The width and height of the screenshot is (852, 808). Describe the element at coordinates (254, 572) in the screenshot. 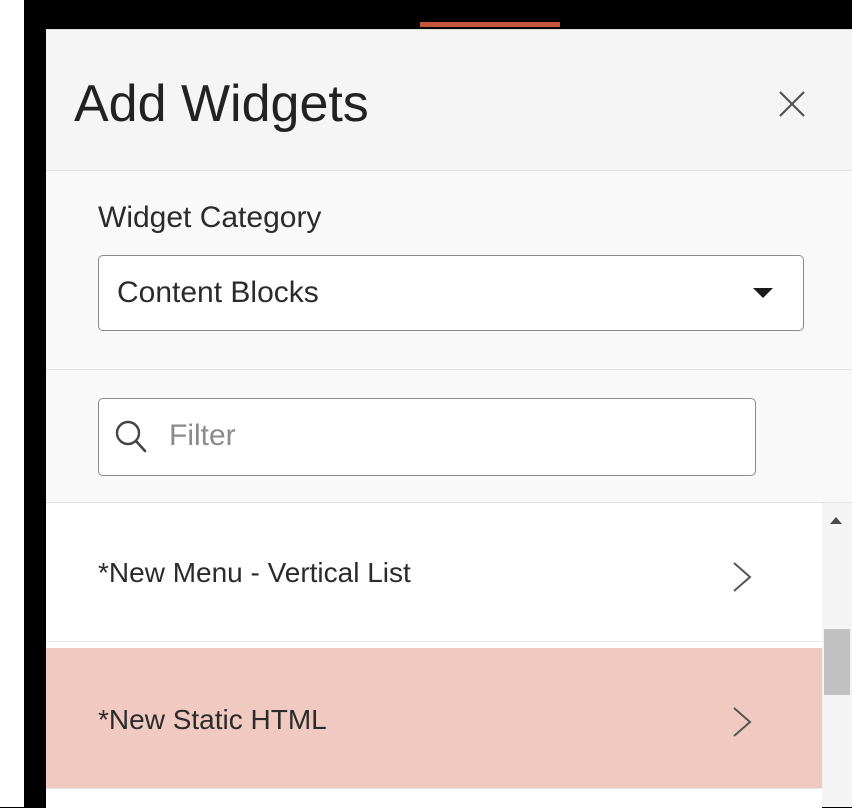

I see `widget-item-label: *New Menu - Vertical List` at that location.